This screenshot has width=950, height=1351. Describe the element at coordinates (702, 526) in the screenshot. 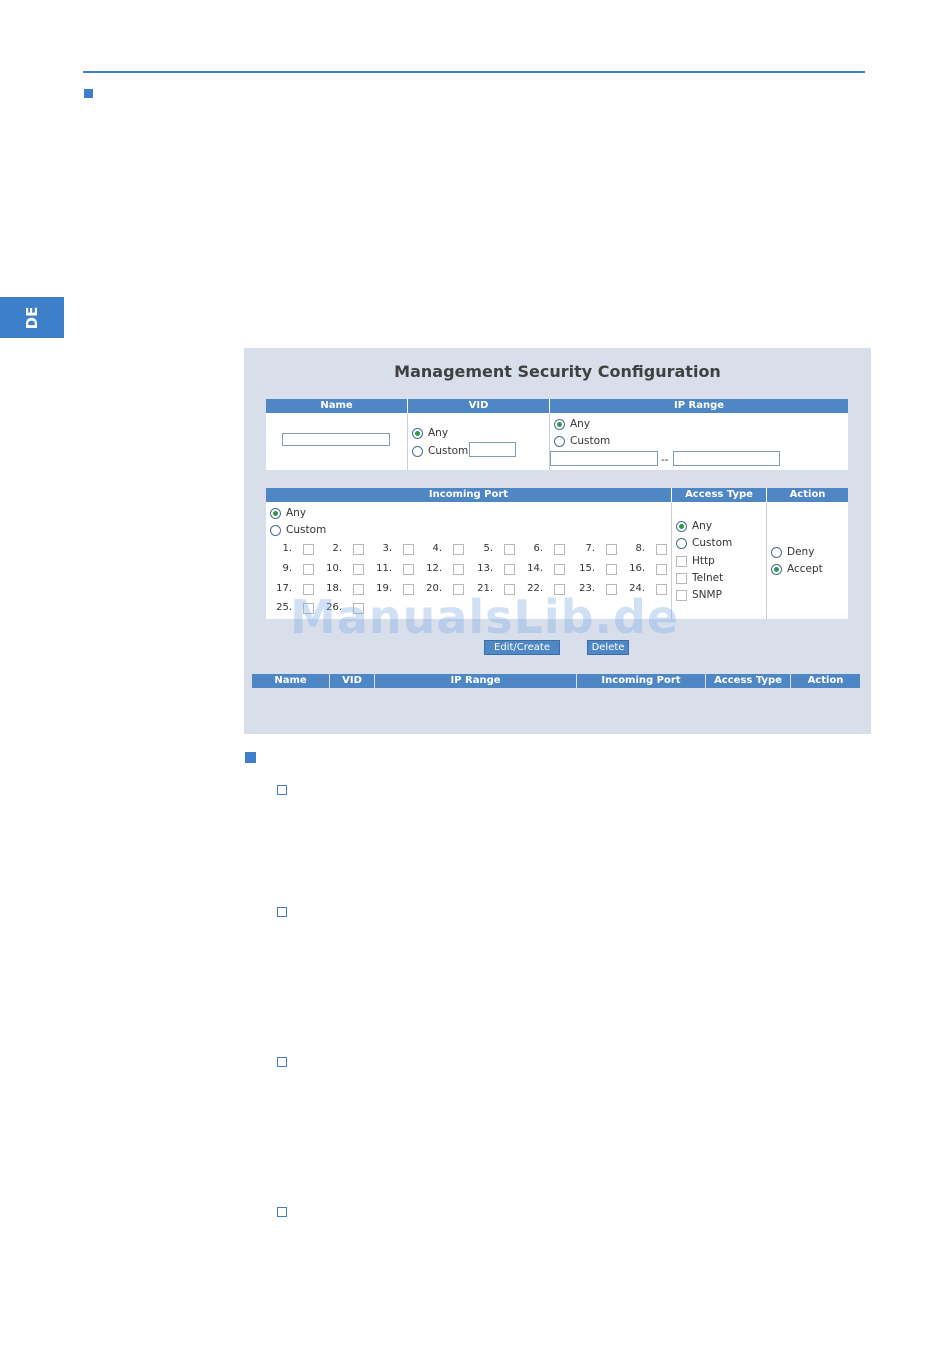

I see `access-any-label: Any` at that location.